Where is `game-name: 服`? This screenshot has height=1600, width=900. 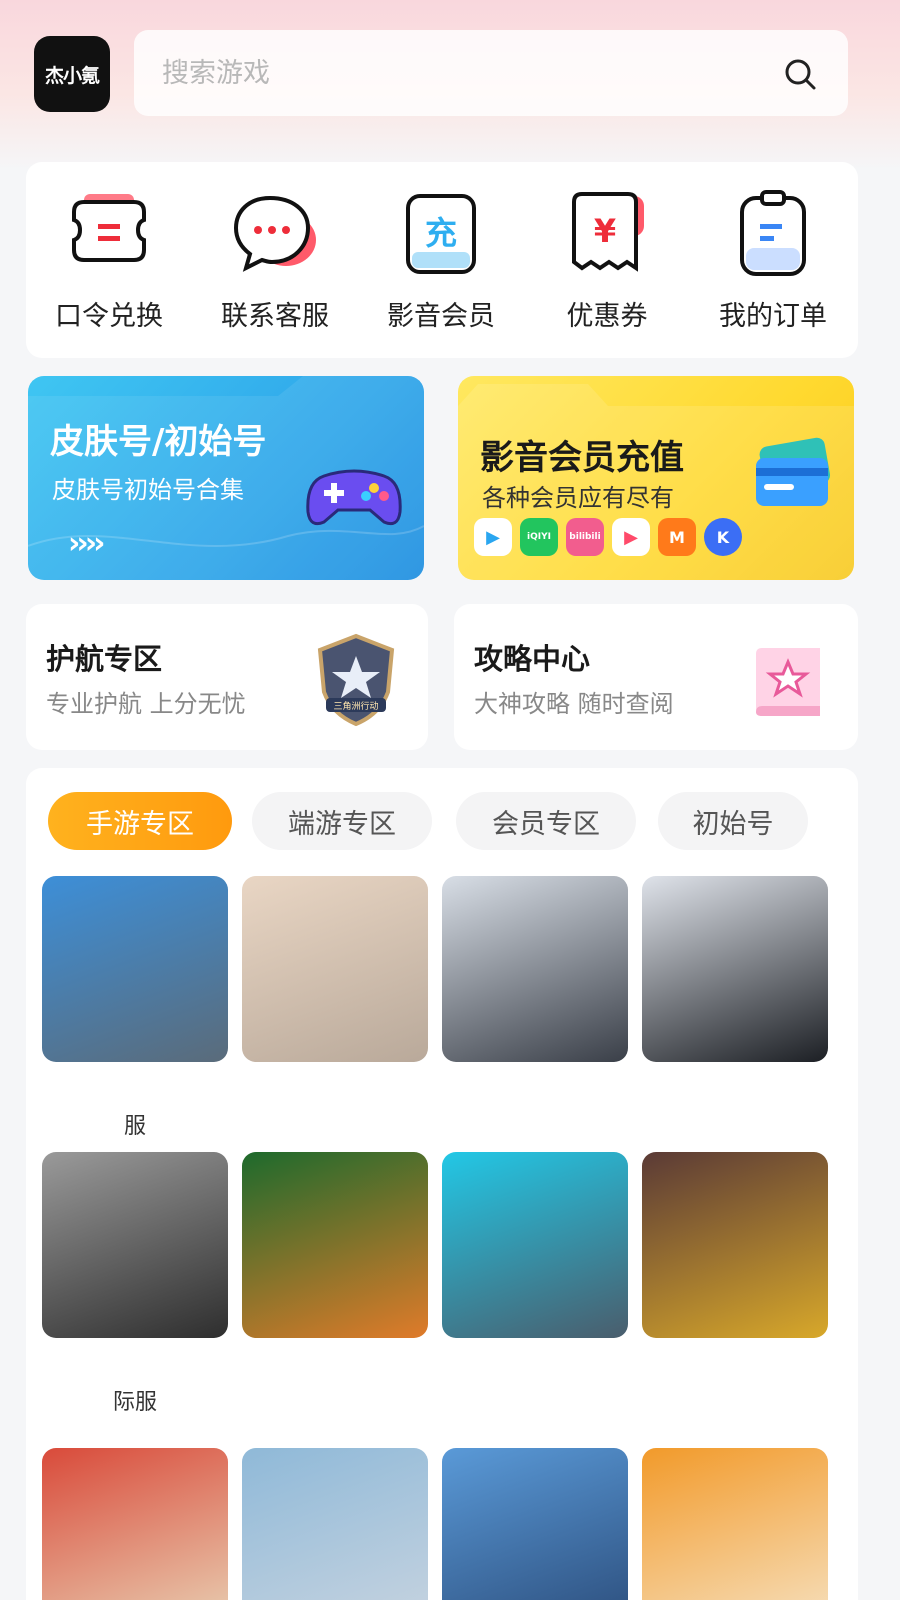 game-name: 服 is located at coordinates (134, 1126).